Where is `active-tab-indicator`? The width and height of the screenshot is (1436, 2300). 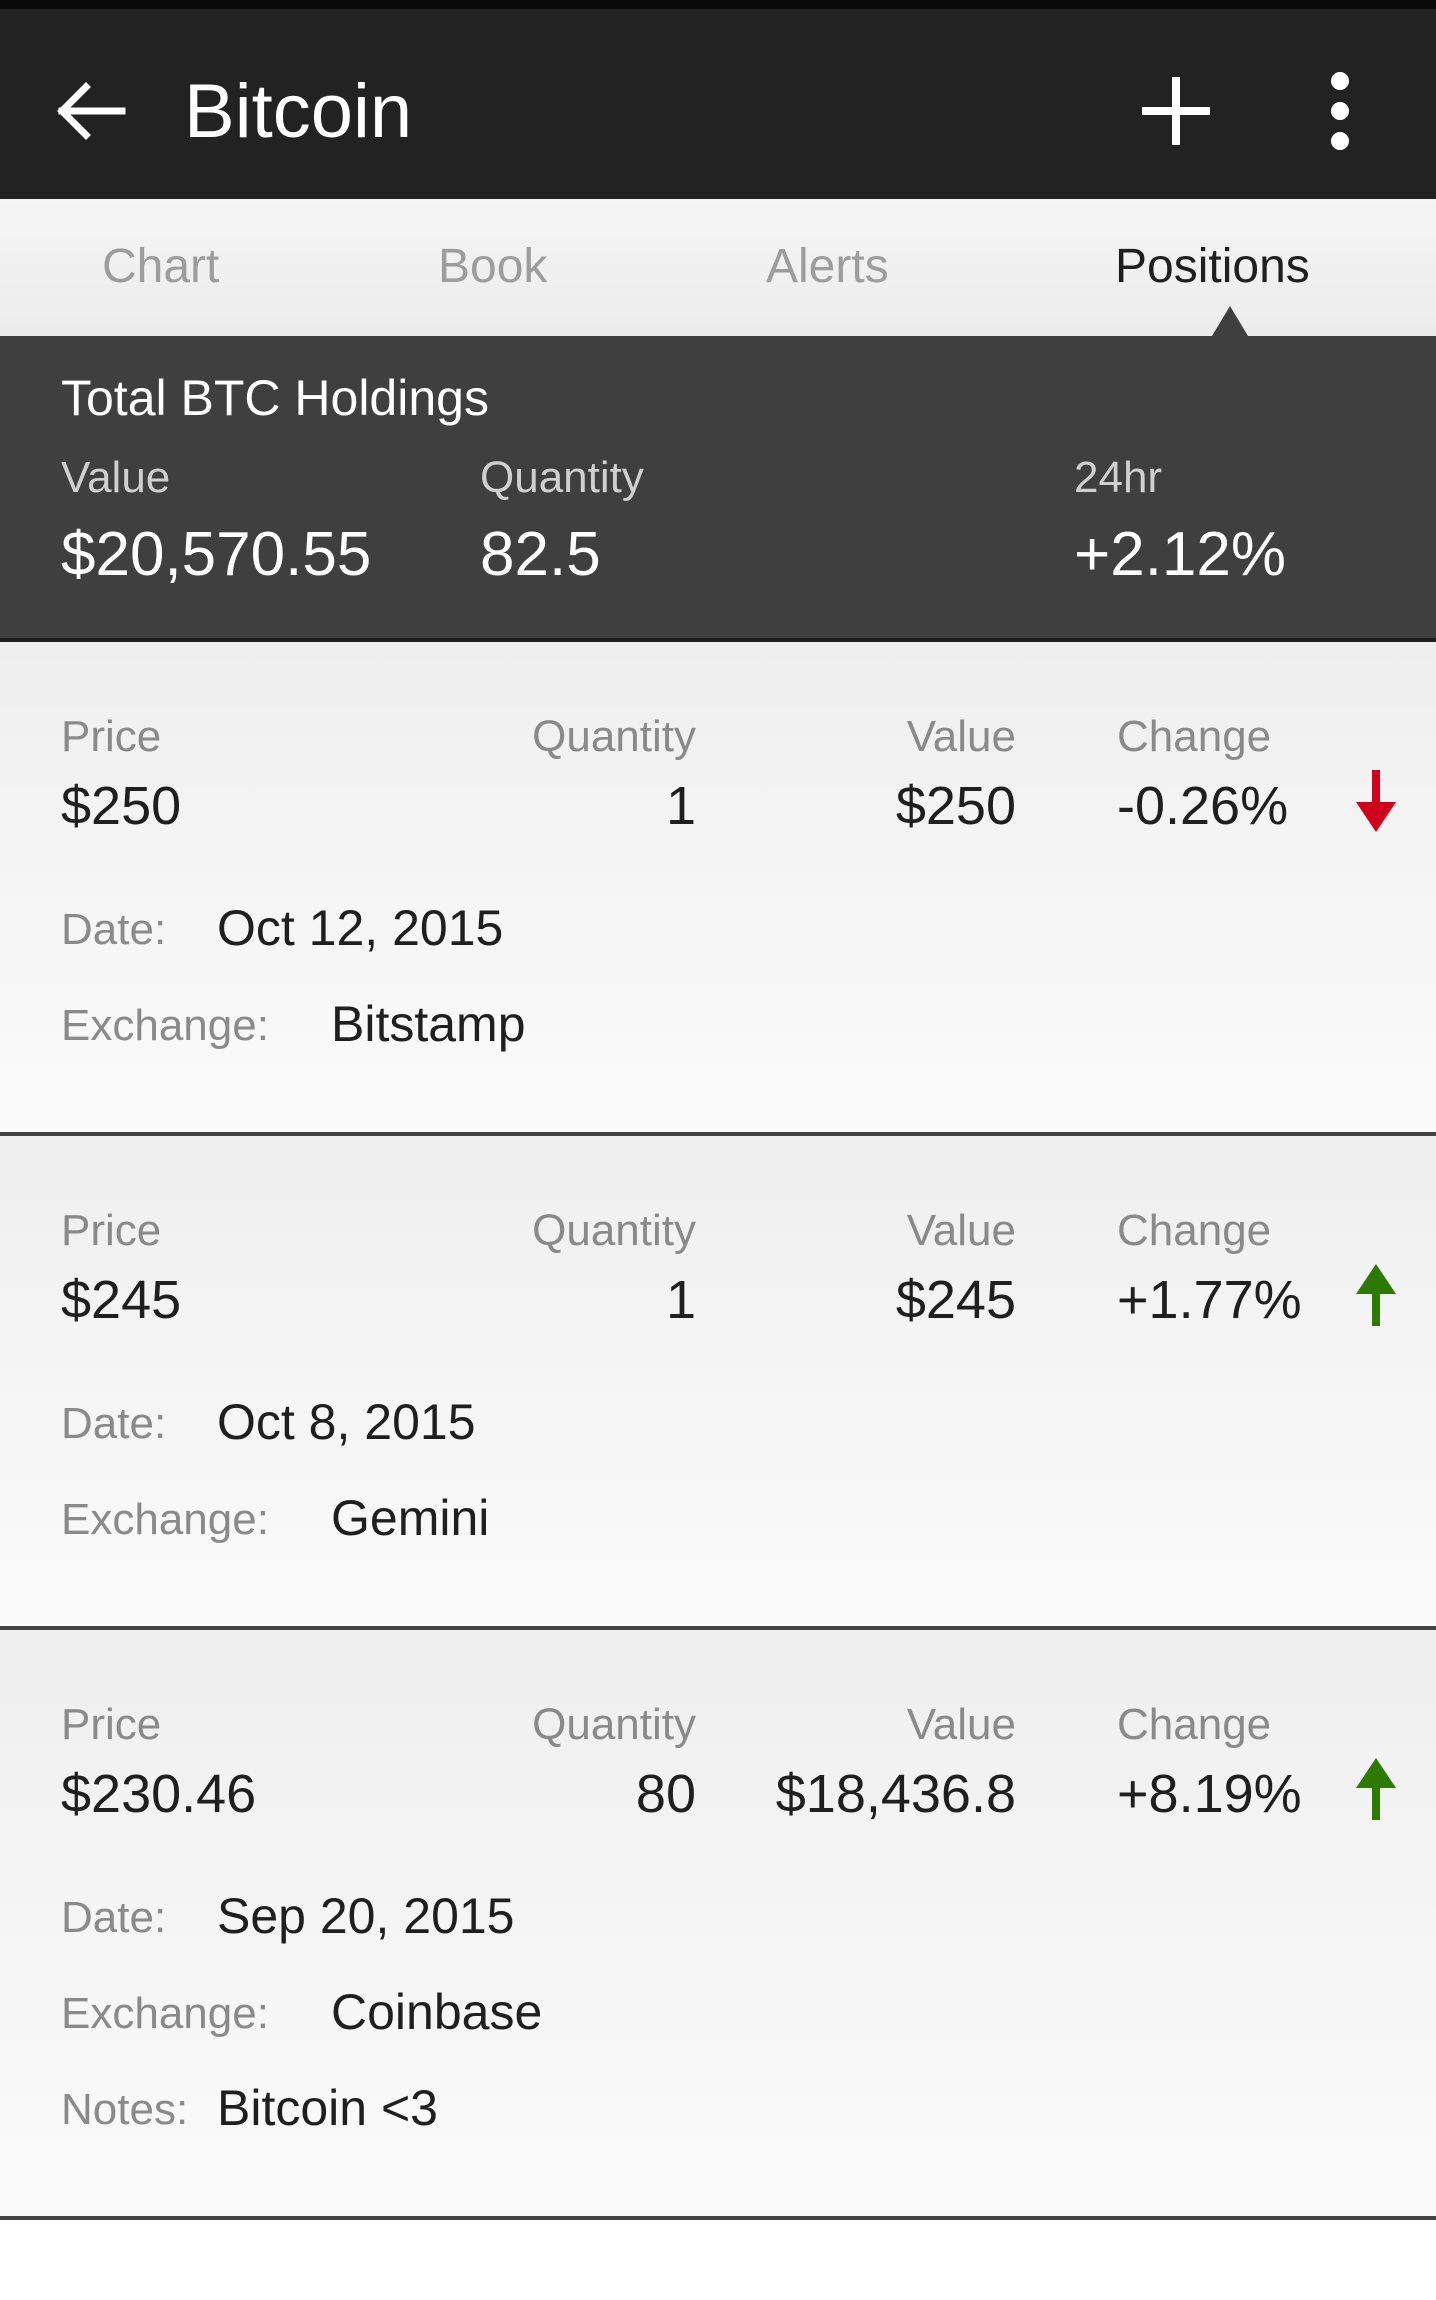
active-tab-indicator is located at coordinates (1230, 321).